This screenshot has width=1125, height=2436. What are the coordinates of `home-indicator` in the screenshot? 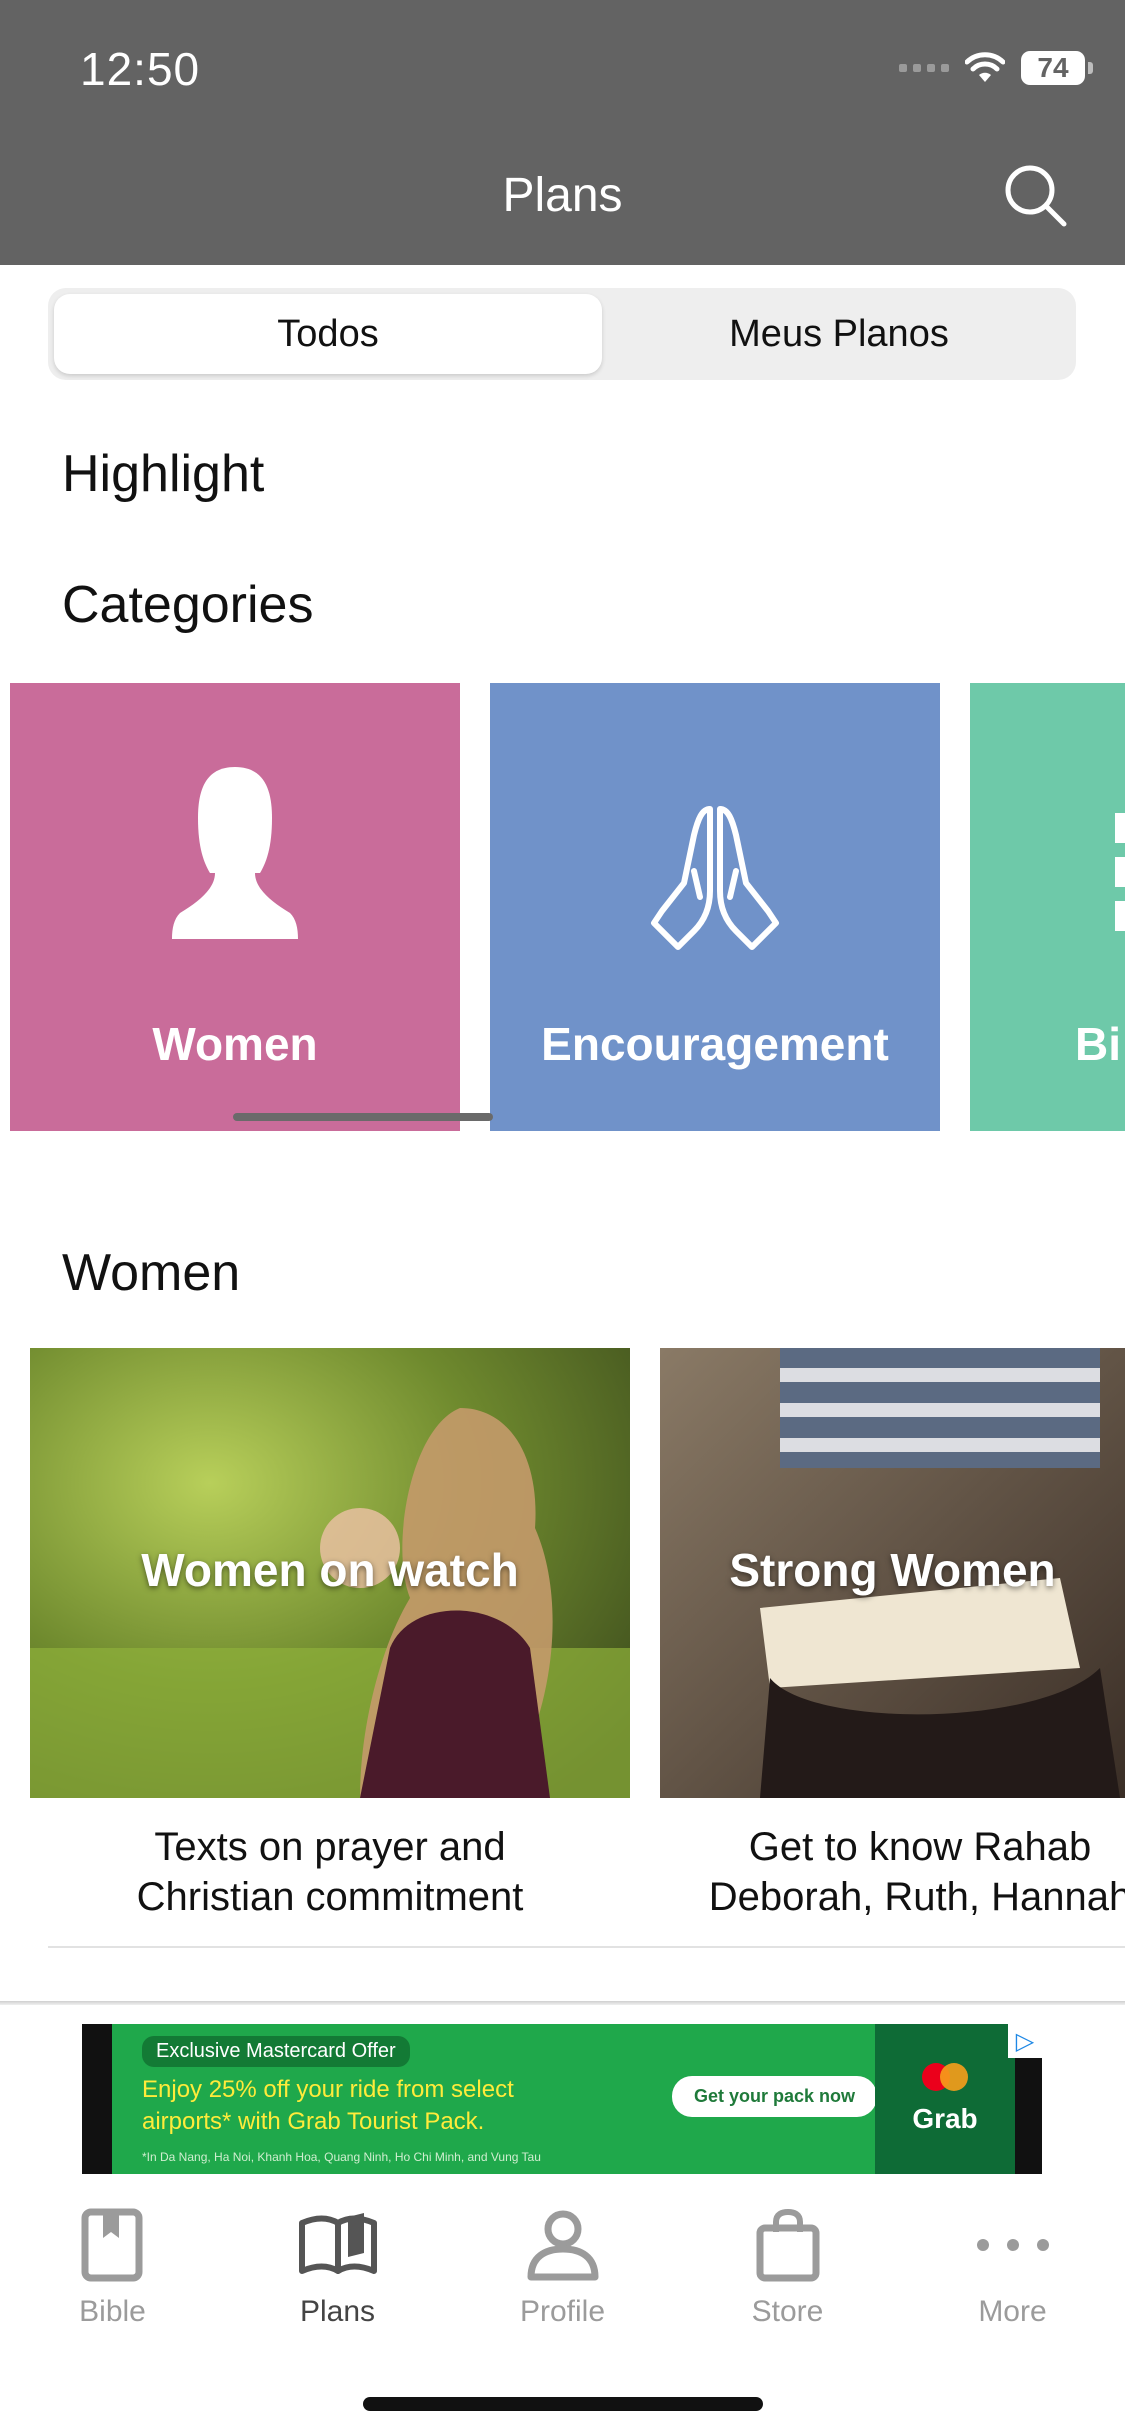 It's located at (563, 2404).